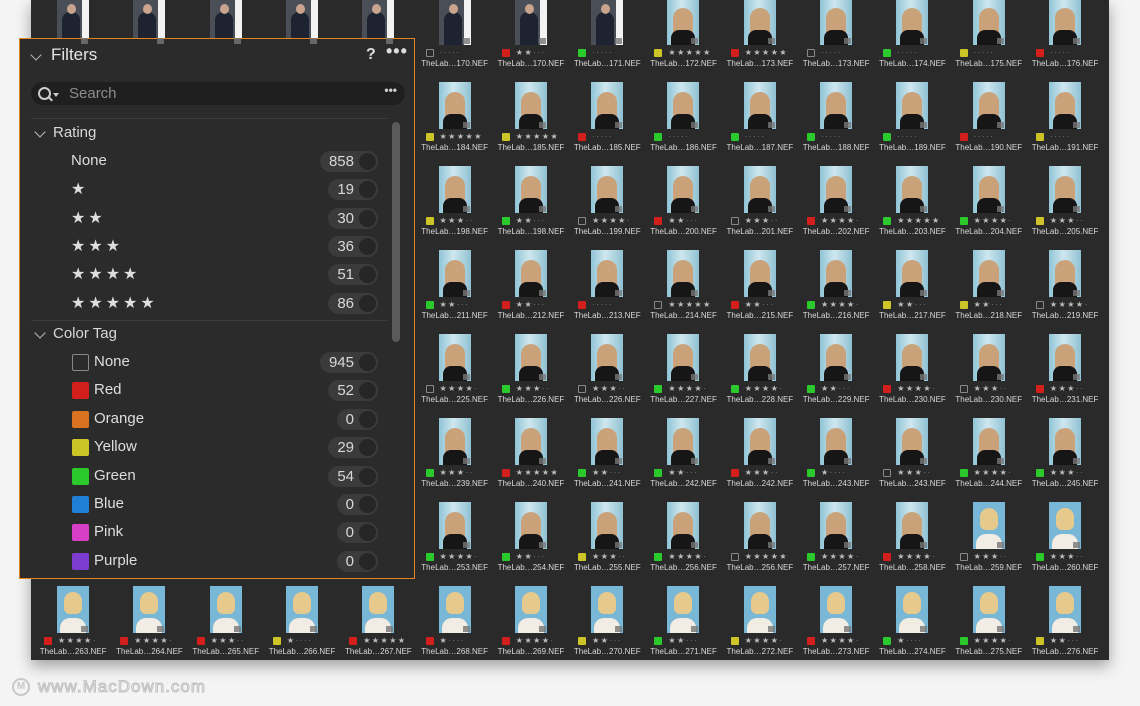  I want to click on thumbnail-cell: ★★★★★ TheLab…256.NEF, so click(760, 536).